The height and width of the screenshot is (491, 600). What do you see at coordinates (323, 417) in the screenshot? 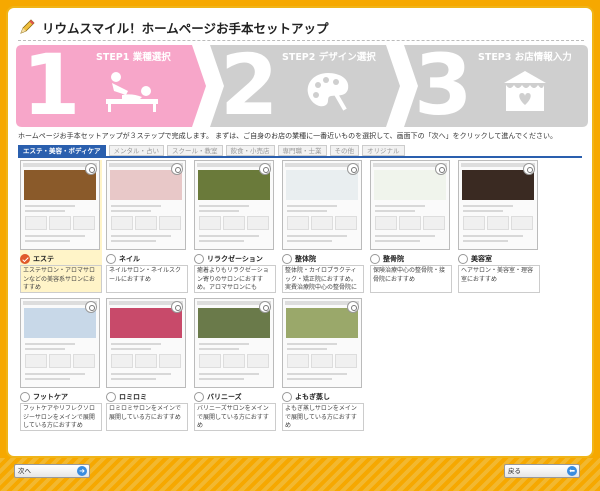
I see `template-description: よもぎ蒸しサロンをメインで展開している方におすすめ` at bounding box center [323, 417].